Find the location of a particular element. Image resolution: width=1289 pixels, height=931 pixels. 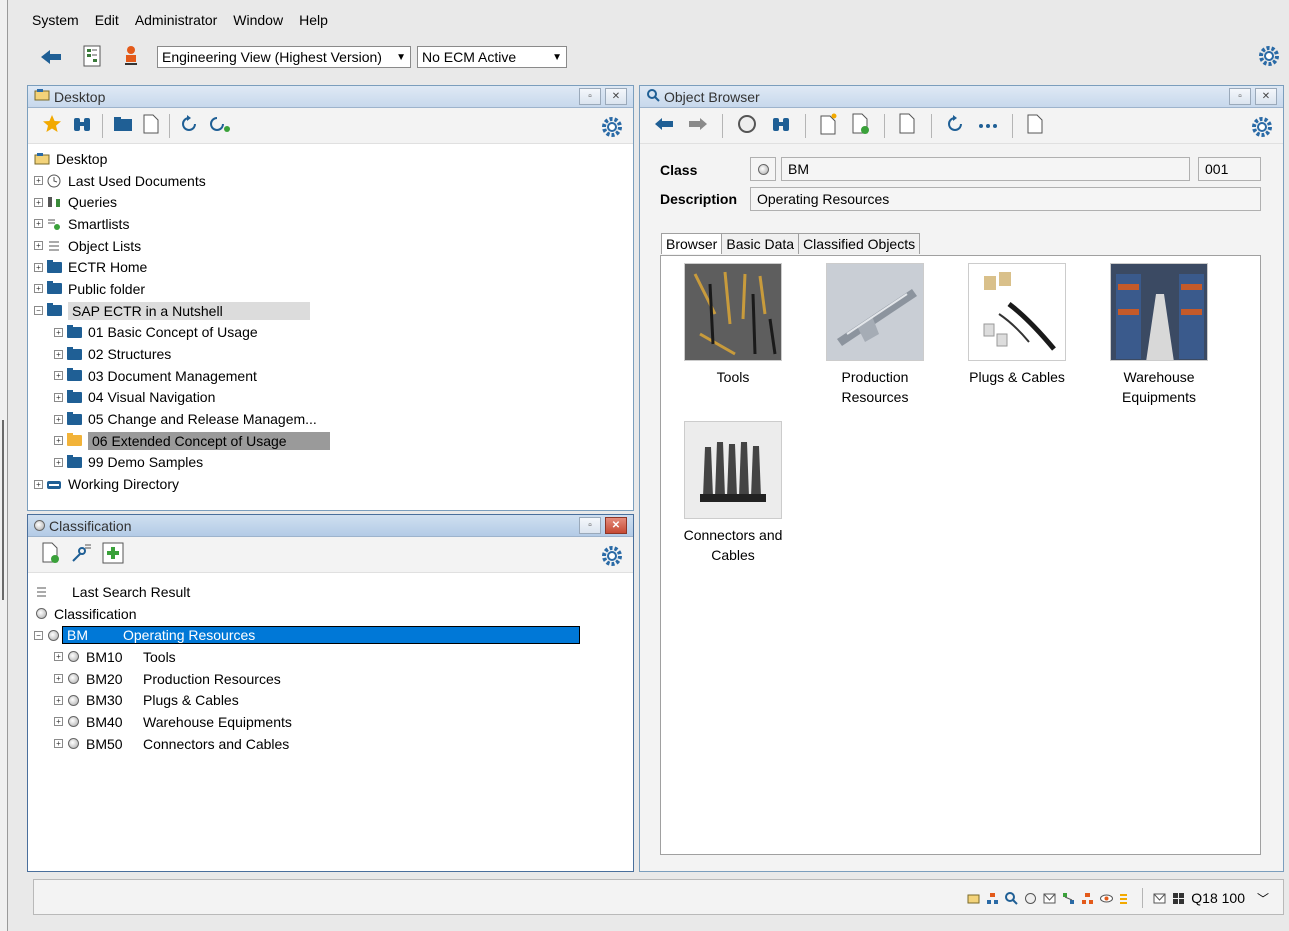

favorite-star-icon is located at coordinates (52, 125).